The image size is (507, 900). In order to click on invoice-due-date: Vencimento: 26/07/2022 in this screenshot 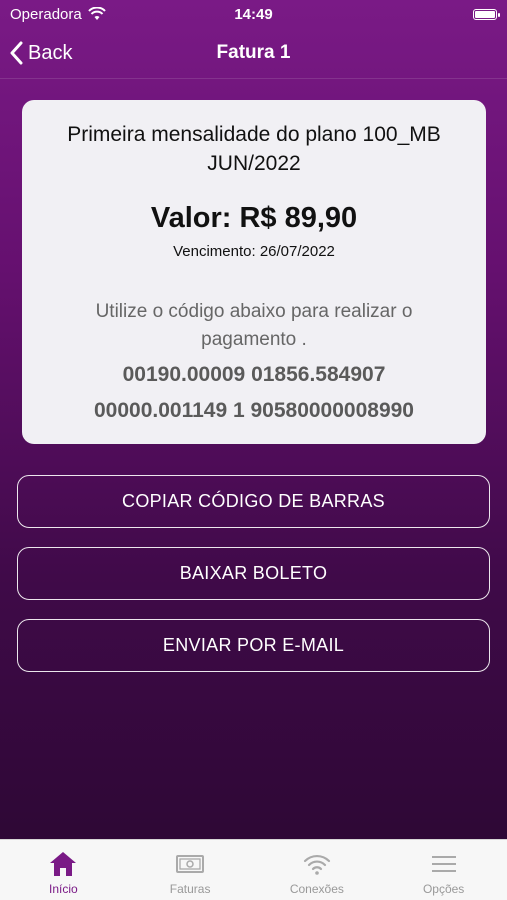, I will do `click(254, 251)`.